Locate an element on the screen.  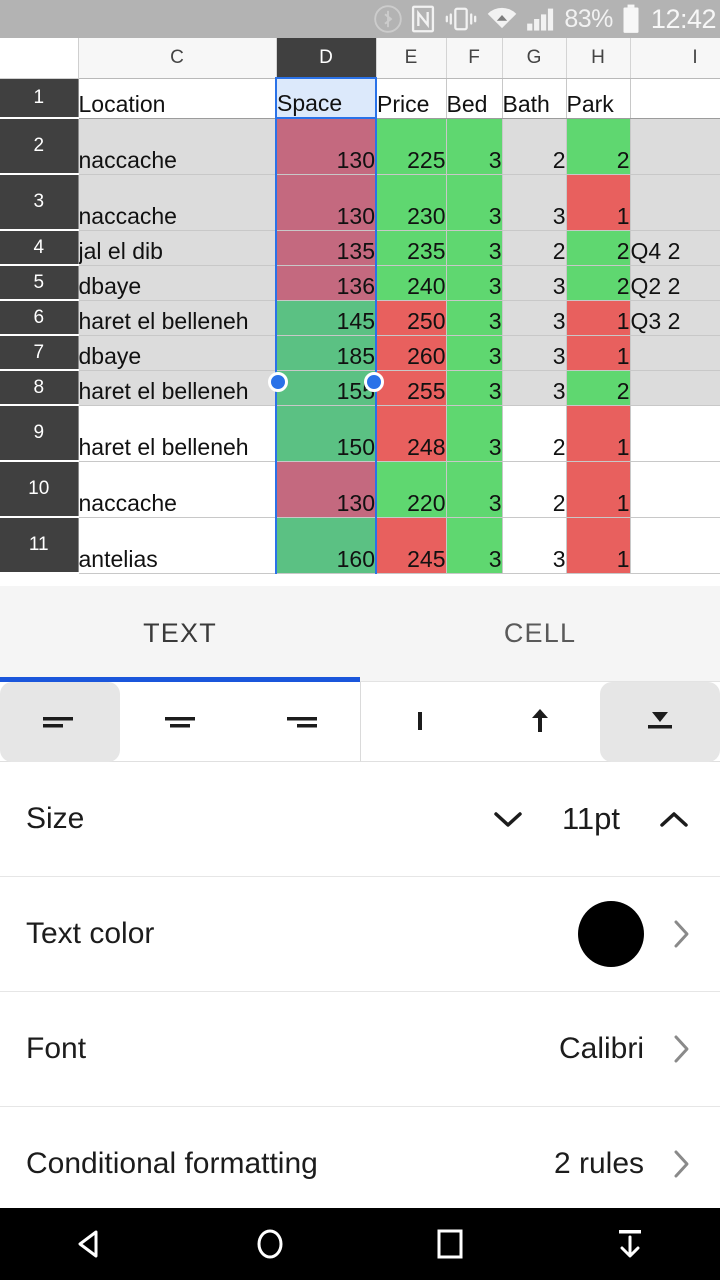
cell-f11: 3 is located at coordinates (474, 545).